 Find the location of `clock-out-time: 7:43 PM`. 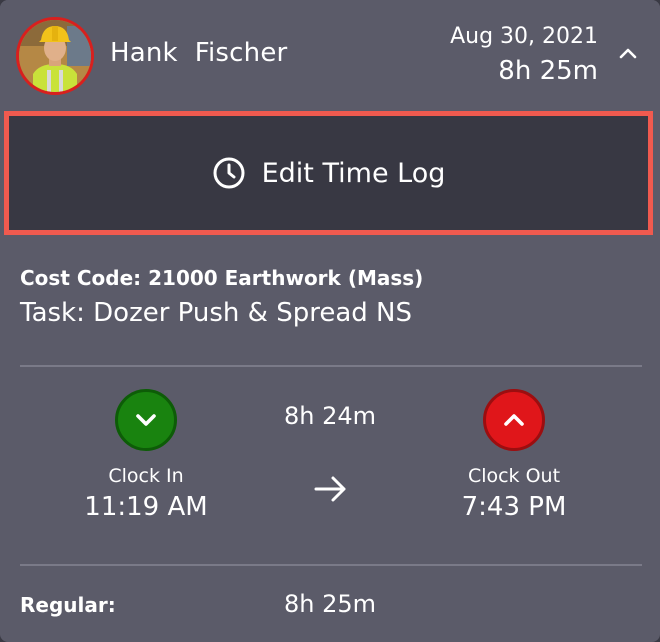

clock-out-time: 7:43 PM is located at coordinates (514, 507).